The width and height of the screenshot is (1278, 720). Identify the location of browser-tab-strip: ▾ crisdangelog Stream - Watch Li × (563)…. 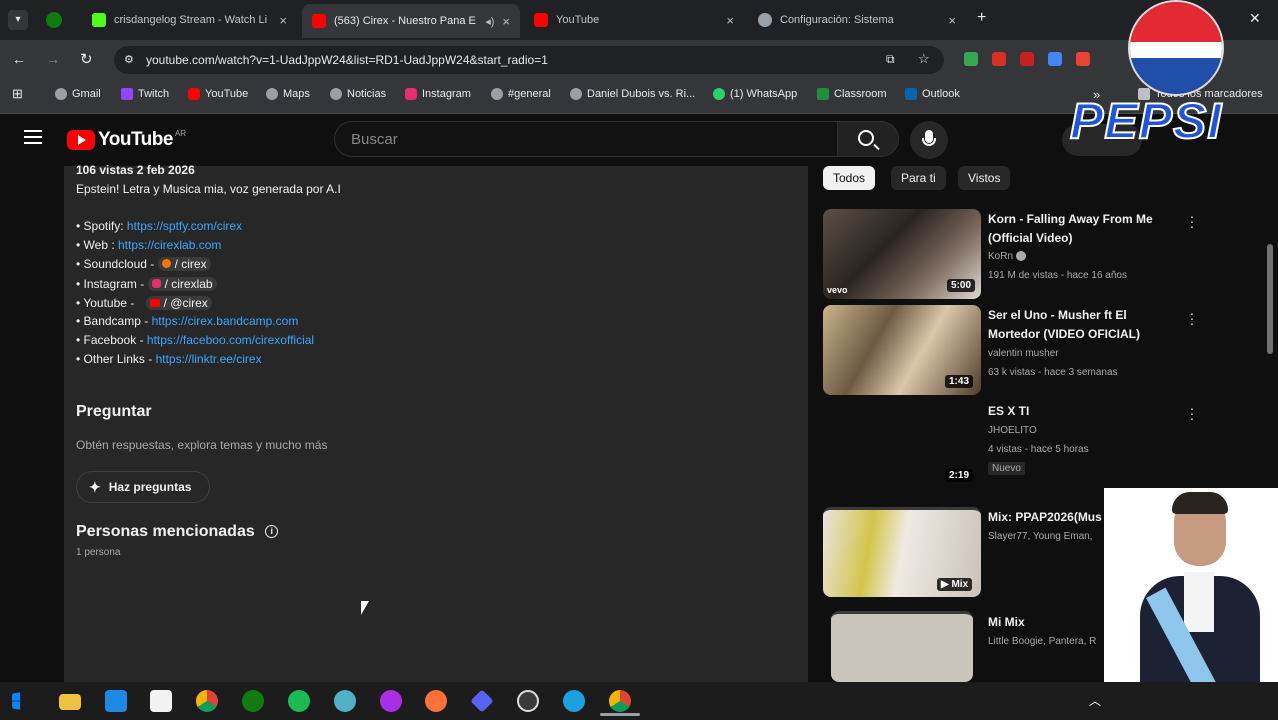
(639, 20).